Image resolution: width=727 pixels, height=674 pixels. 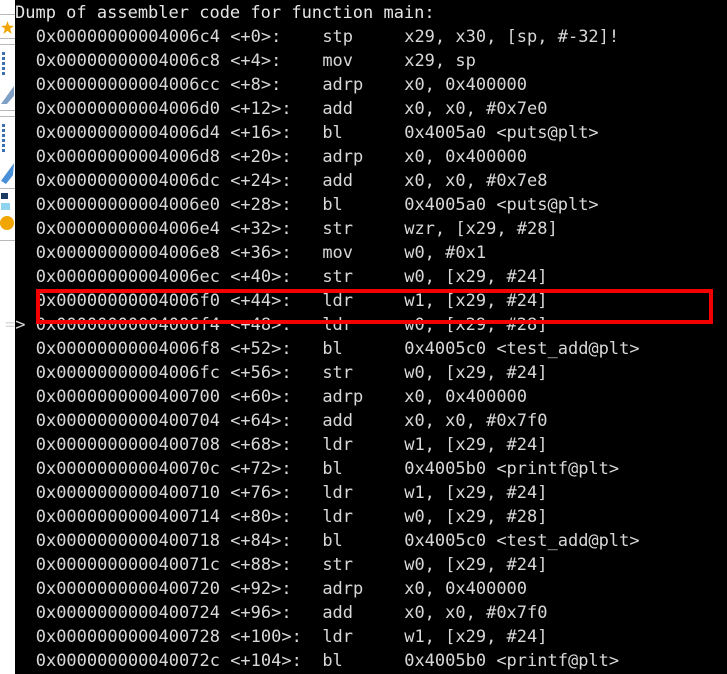 What do you see at coordinates (476, 613) in the screenshot?
I see `instruction-operands: x0, x0, #0x7f0` at bounding box center [476, 613].